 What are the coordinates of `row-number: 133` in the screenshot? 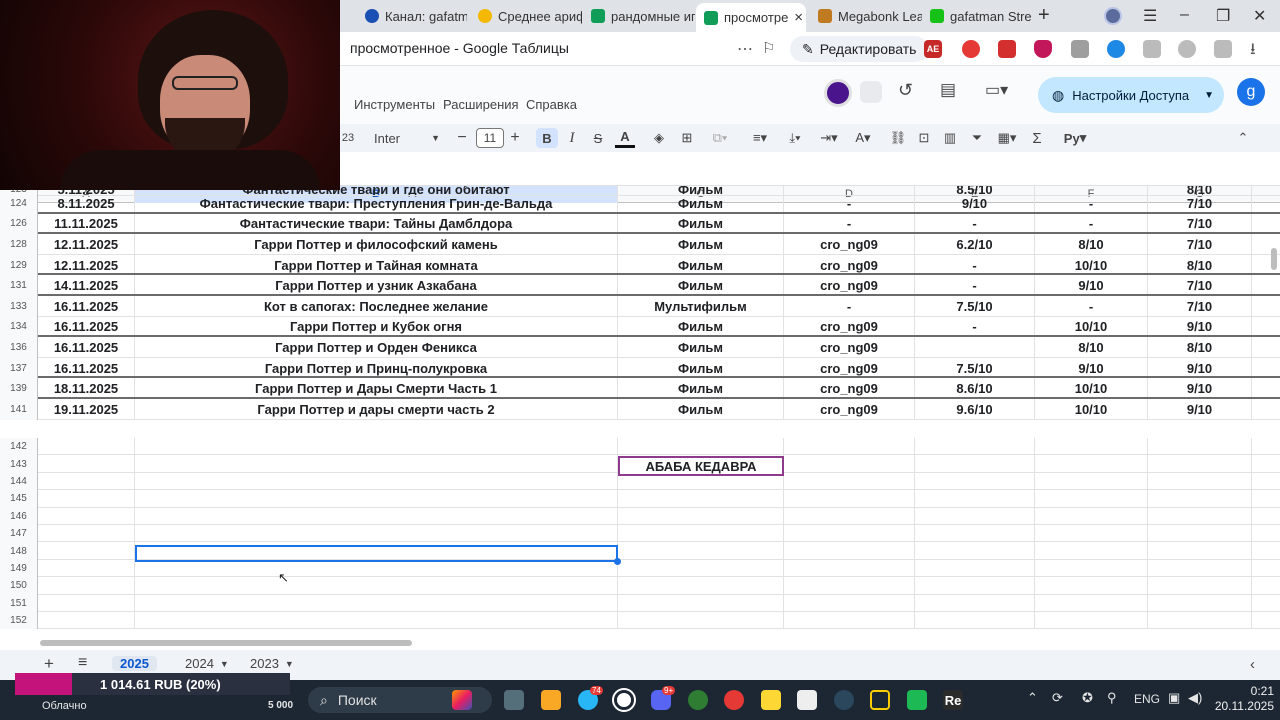 It's located at (19, 306).